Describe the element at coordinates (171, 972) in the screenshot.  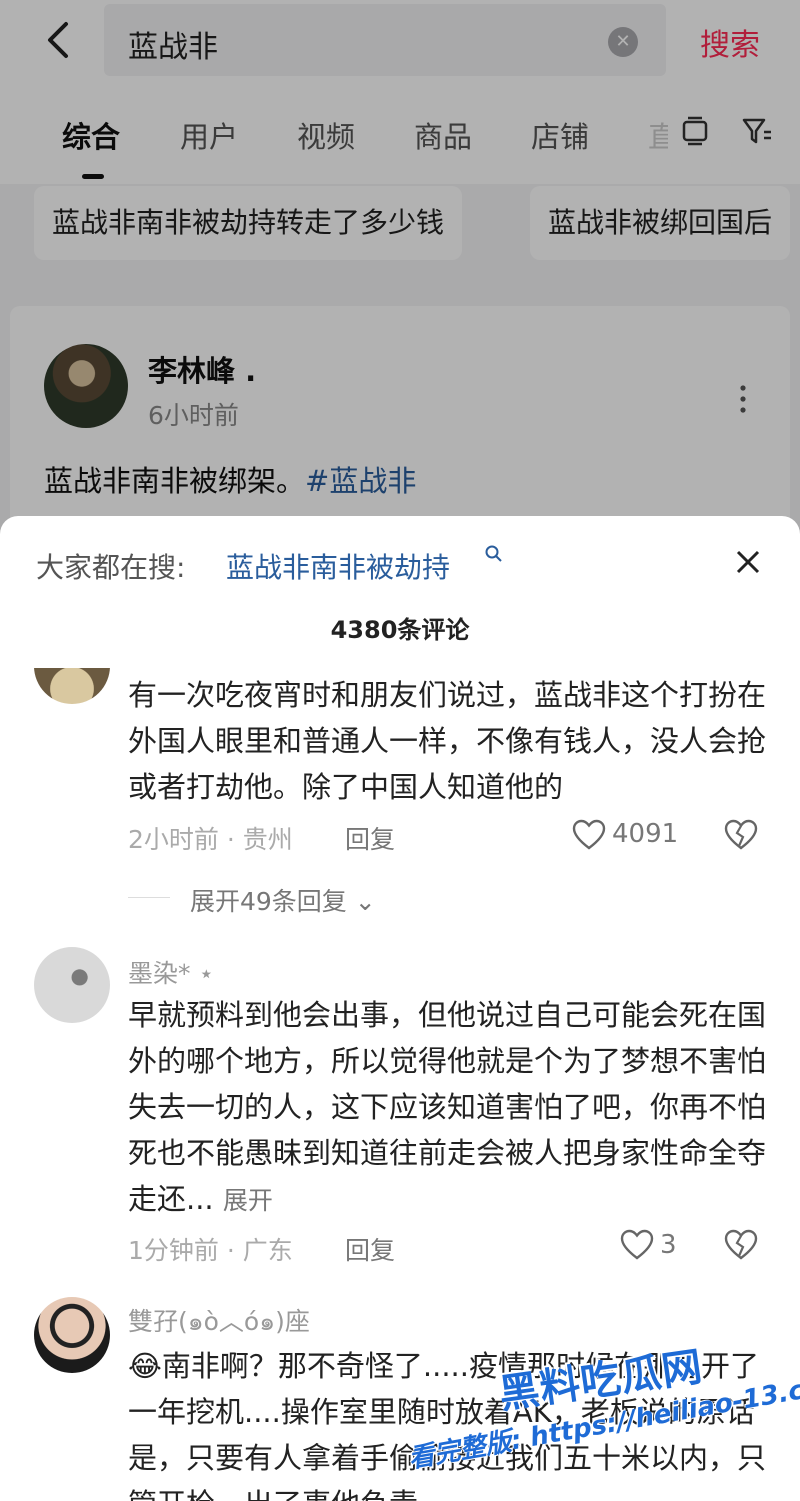
I see `comment-username: 墨染* ⋆` at that location.